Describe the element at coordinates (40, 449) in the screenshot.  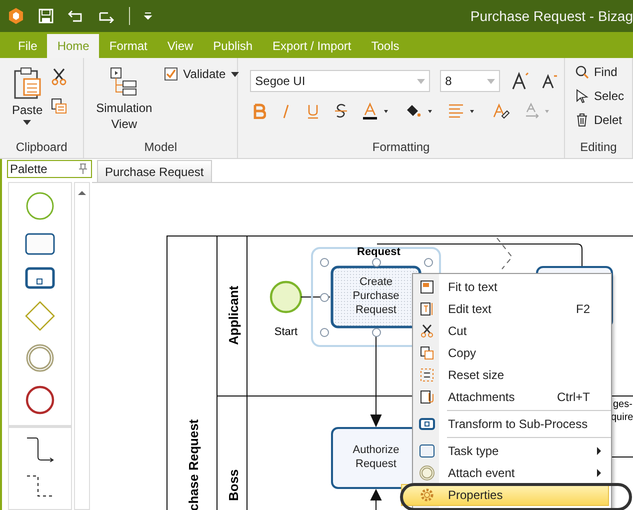
I see `sequence-flow-shape` at that location.